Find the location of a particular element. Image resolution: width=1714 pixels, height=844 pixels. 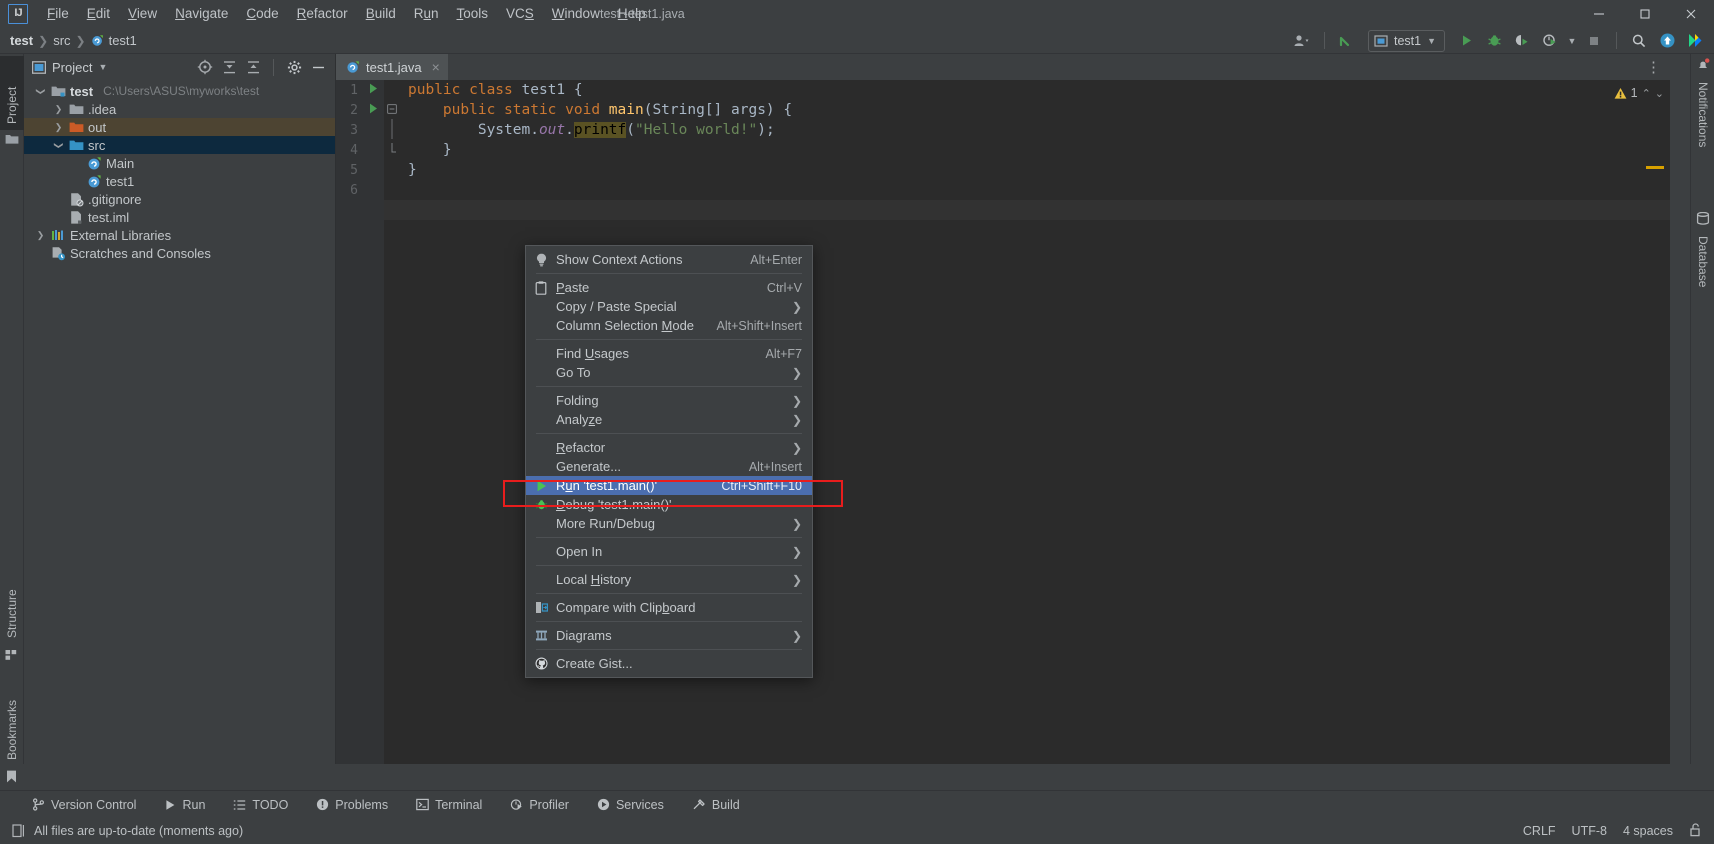

breadcrumb-item-test: test is located at coordinates (21, 40).